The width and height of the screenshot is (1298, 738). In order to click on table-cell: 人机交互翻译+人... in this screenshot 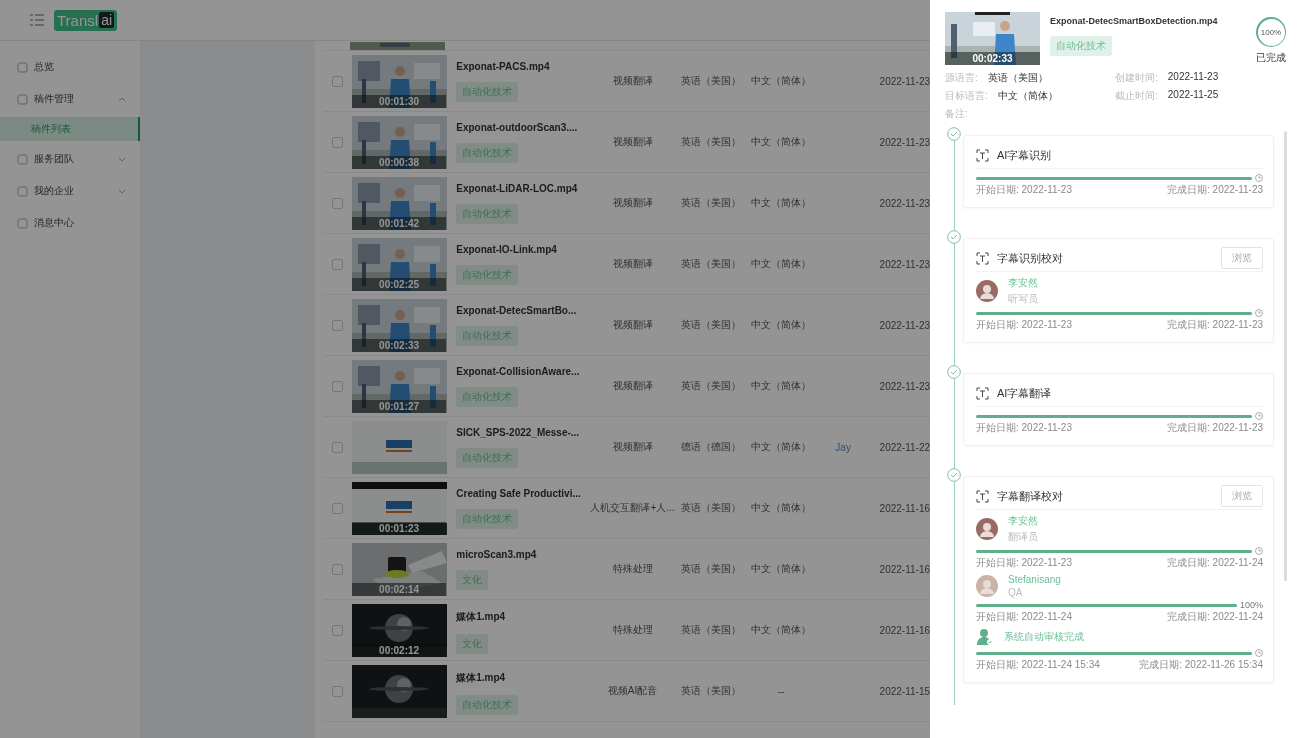, I will do `click(632, 508)`.